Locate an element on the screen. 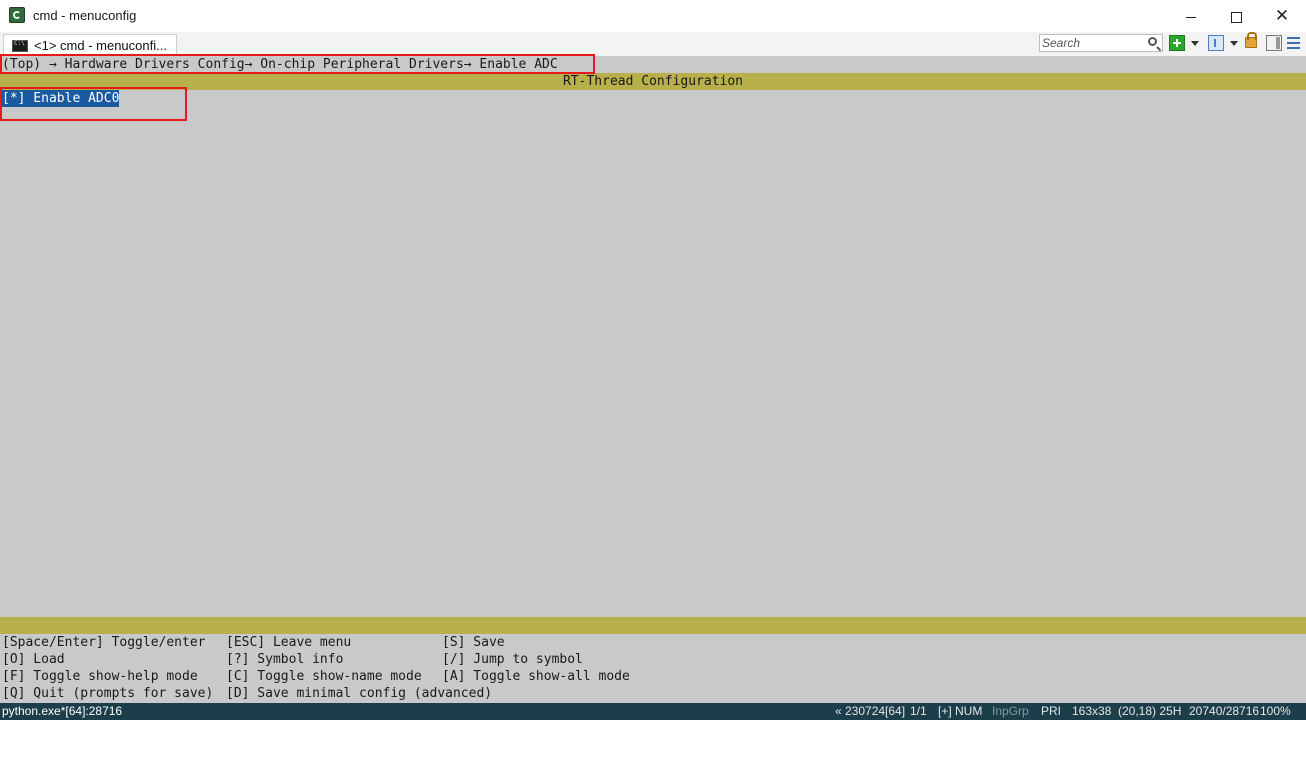  close-icon: ✕ is located at coordinates (1282, 15).